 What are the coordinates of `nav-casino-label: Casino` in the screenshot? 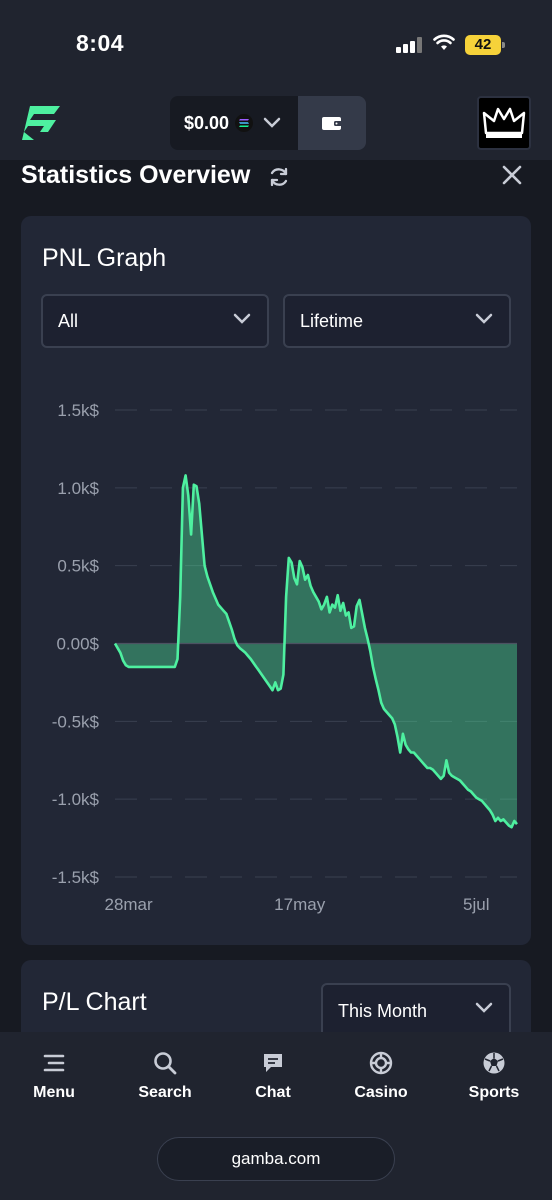 It's located at (381, 1092).